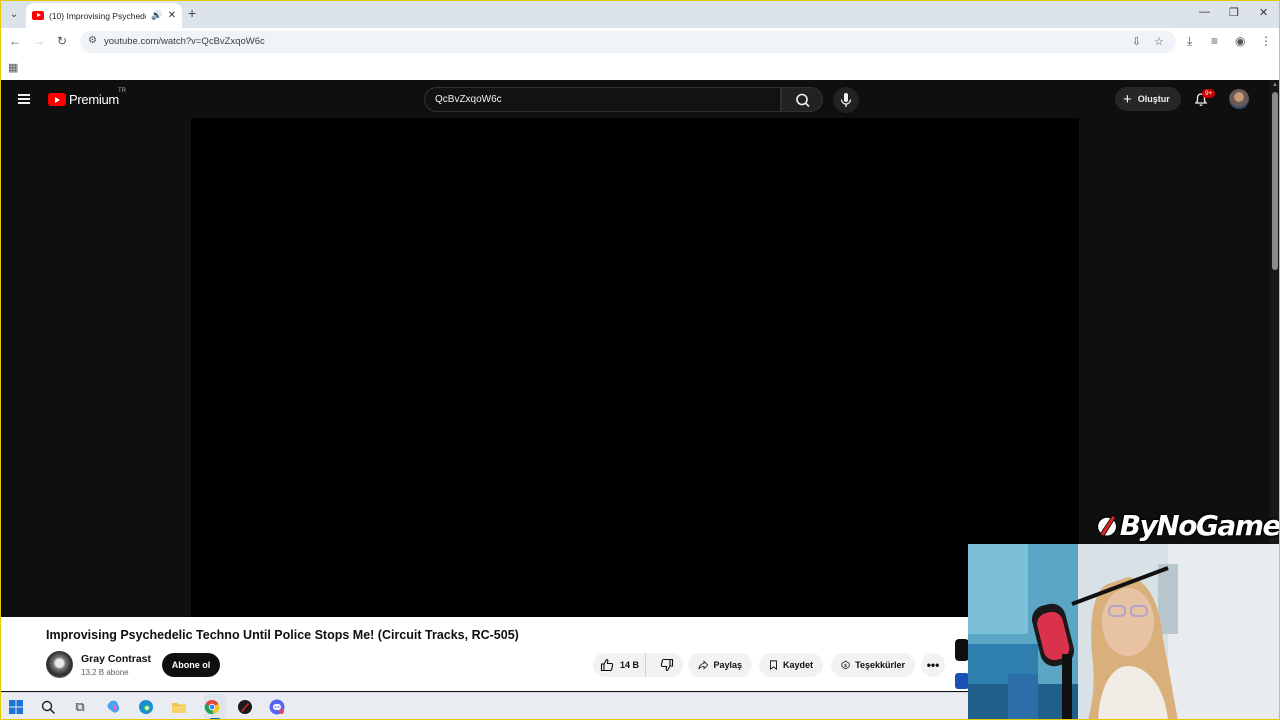 The image size is (1280, 720). I want to click on new-tab-button: +, so click(192, 13).